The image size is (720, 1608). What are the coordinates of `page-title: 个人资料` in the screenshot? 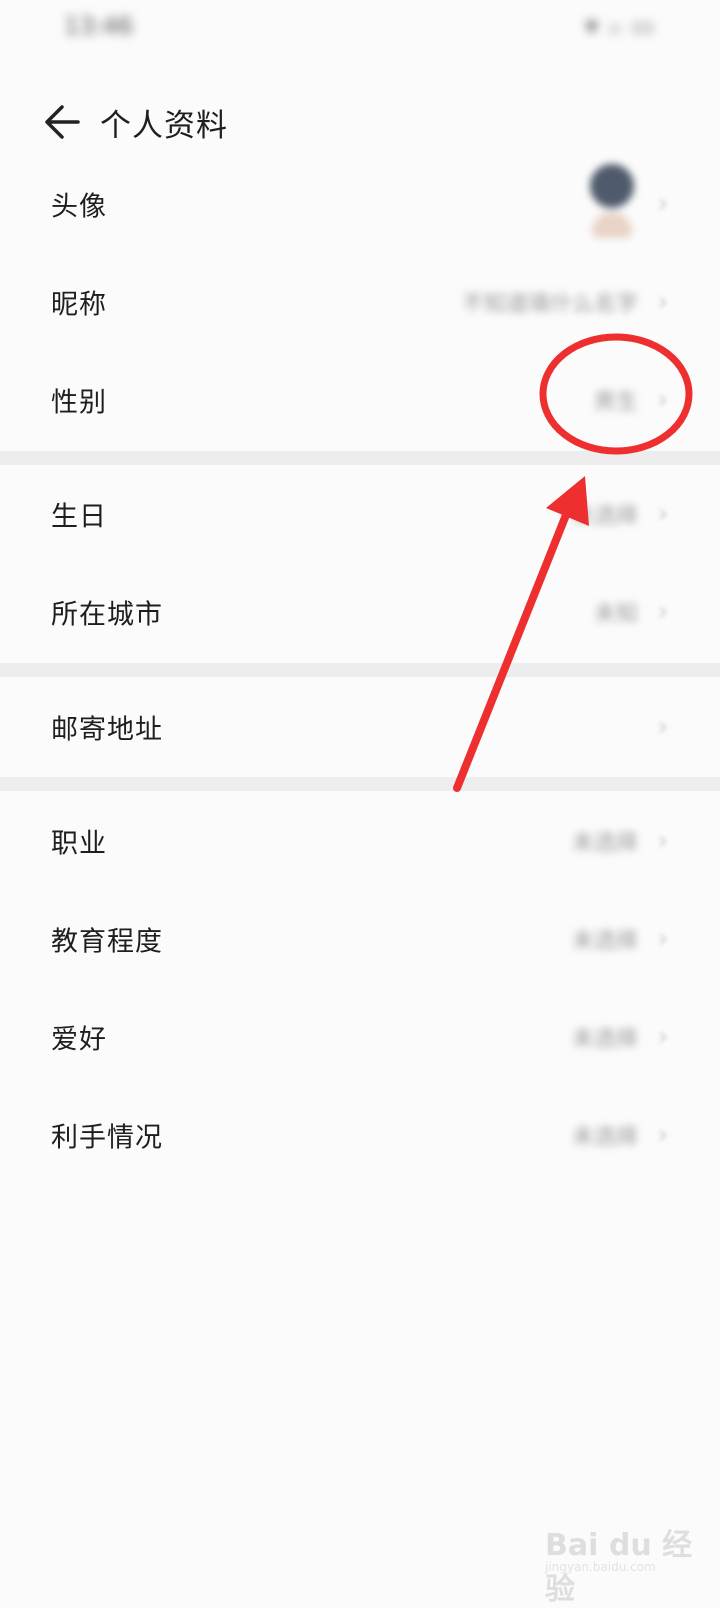 It's located at (164, 126).